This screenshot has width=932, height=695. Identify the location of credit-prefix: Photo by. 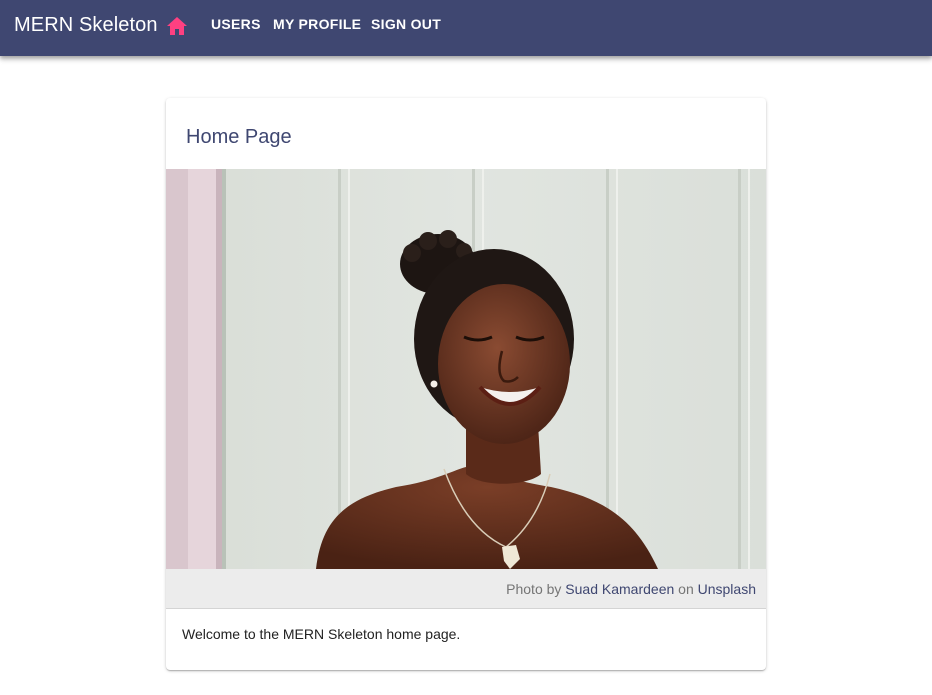
(534, 589).